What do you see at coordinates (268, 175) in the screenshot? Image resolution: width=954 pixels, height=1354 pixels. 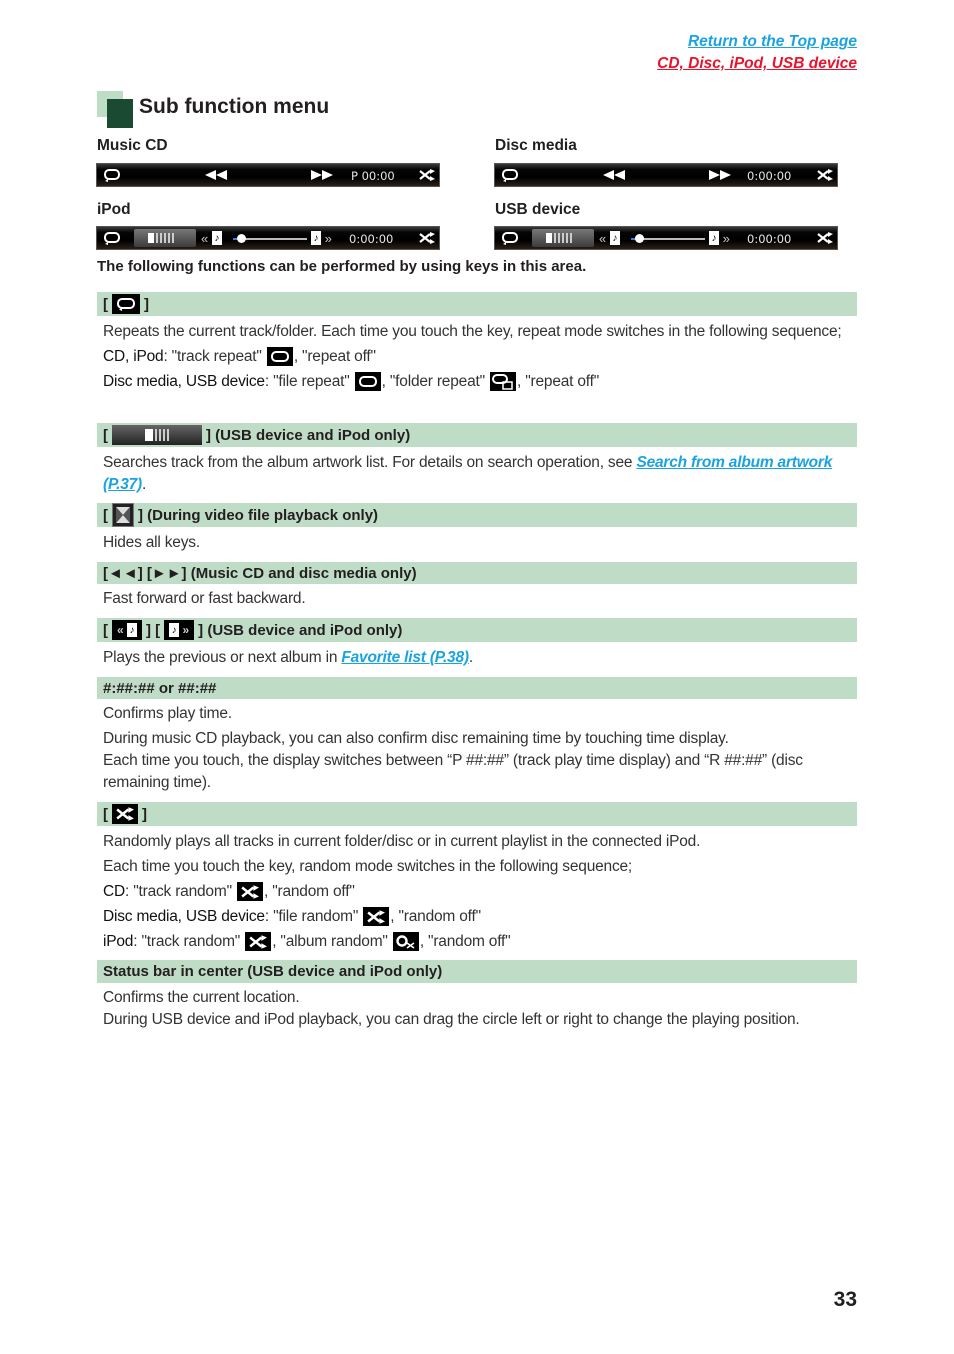 I see `music-cd-bar: P 00:00` at bounding box center [268, 175].